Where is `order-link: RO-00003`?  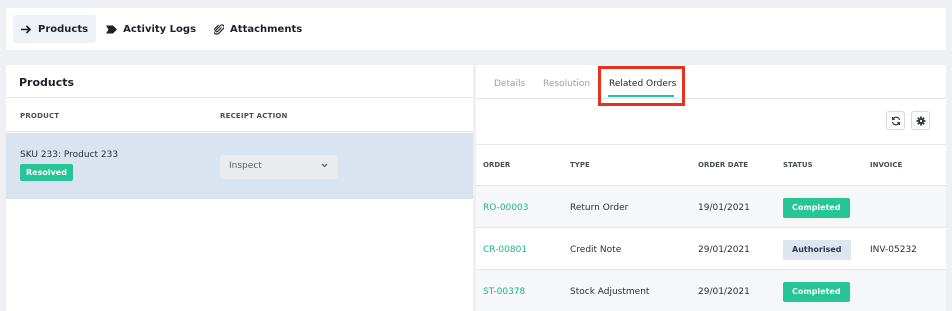 order-link: RO-00003 is located at coordinates (505, 208).